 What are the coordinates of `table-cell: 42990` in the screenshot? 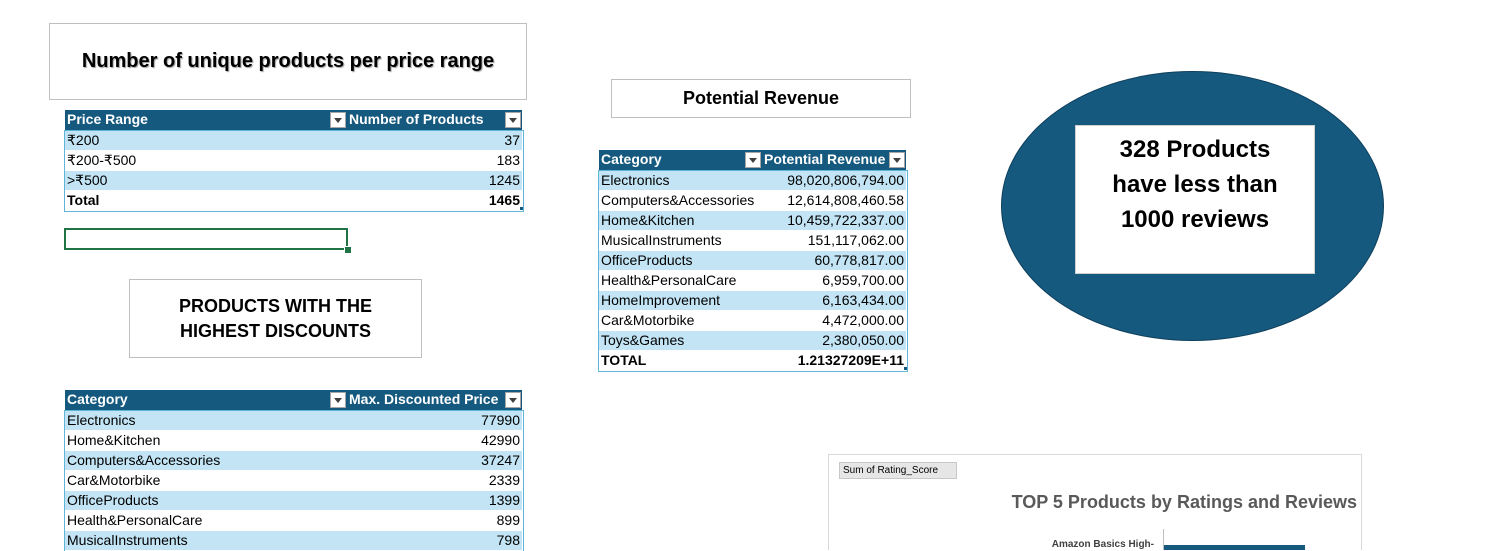 It's located at (434, 440).